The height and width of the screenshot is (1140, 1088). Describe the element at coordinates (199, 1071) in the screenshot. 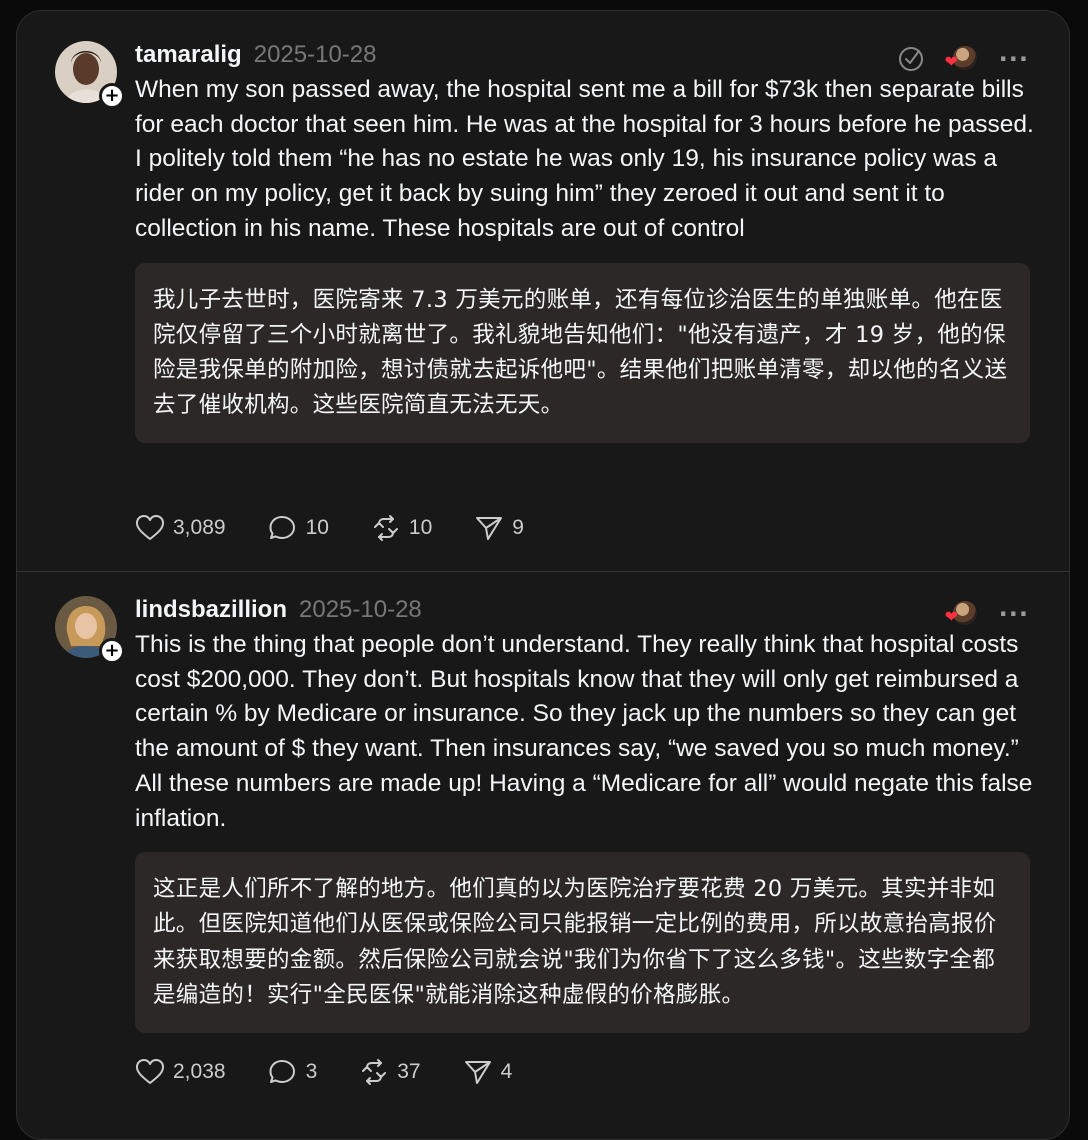

I see `like-count: 2,038` at that location.